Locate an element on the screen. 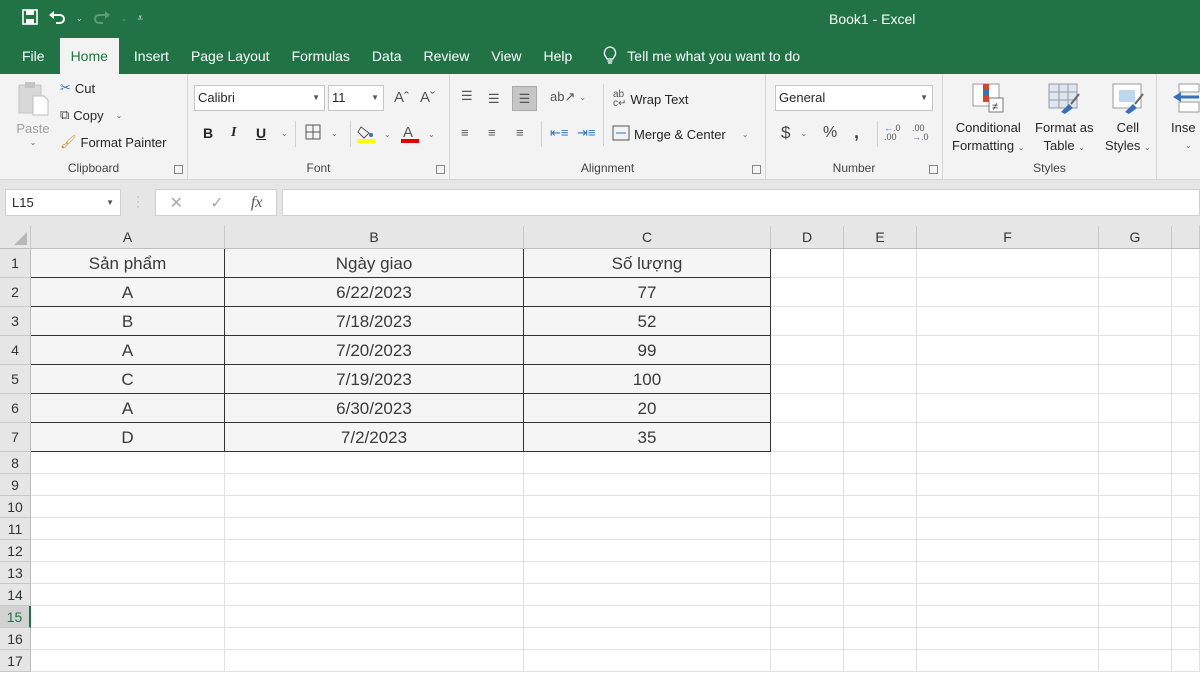  increase-decimal-button: ←.0.00 is located at coordinates (892, 133).